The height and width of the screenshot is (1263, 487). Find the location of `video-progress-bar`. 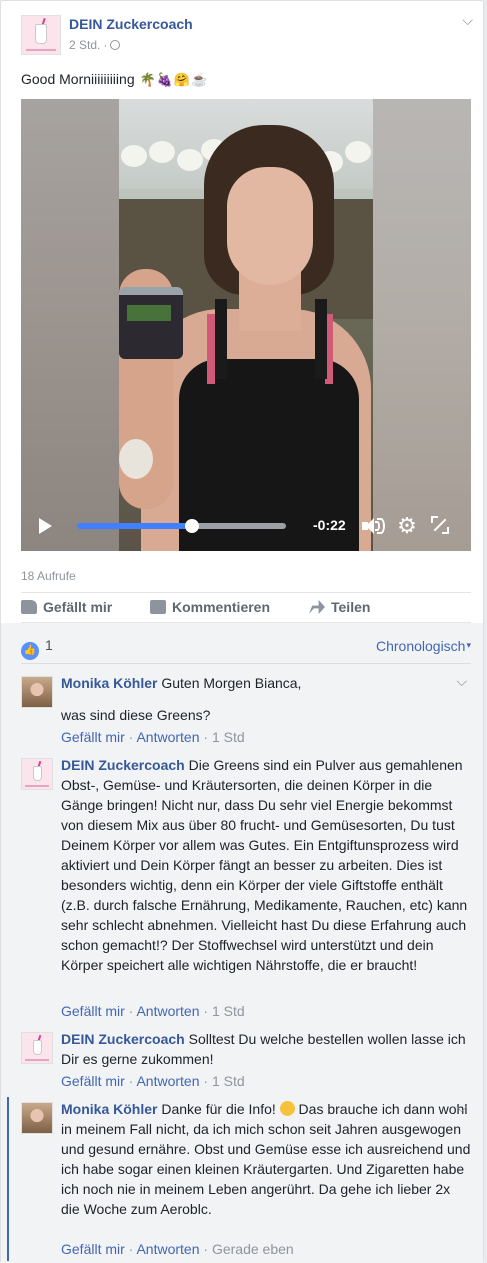

video-progress-bar is located at coordinates (181, 526).